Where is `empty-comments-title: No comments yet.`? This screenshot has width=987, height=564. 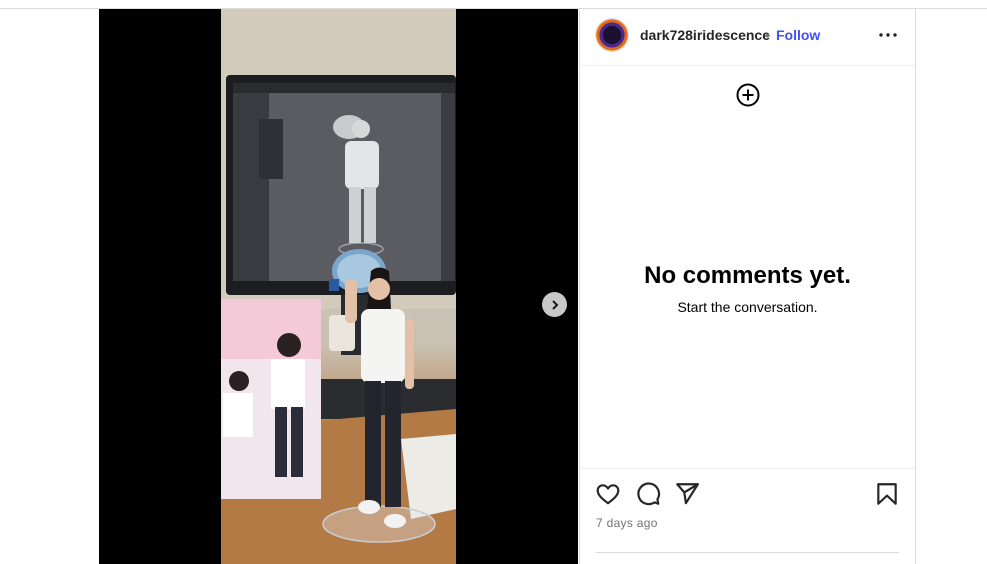 empty-comments-title: No comments yet. is located at coordinates (747, 275).